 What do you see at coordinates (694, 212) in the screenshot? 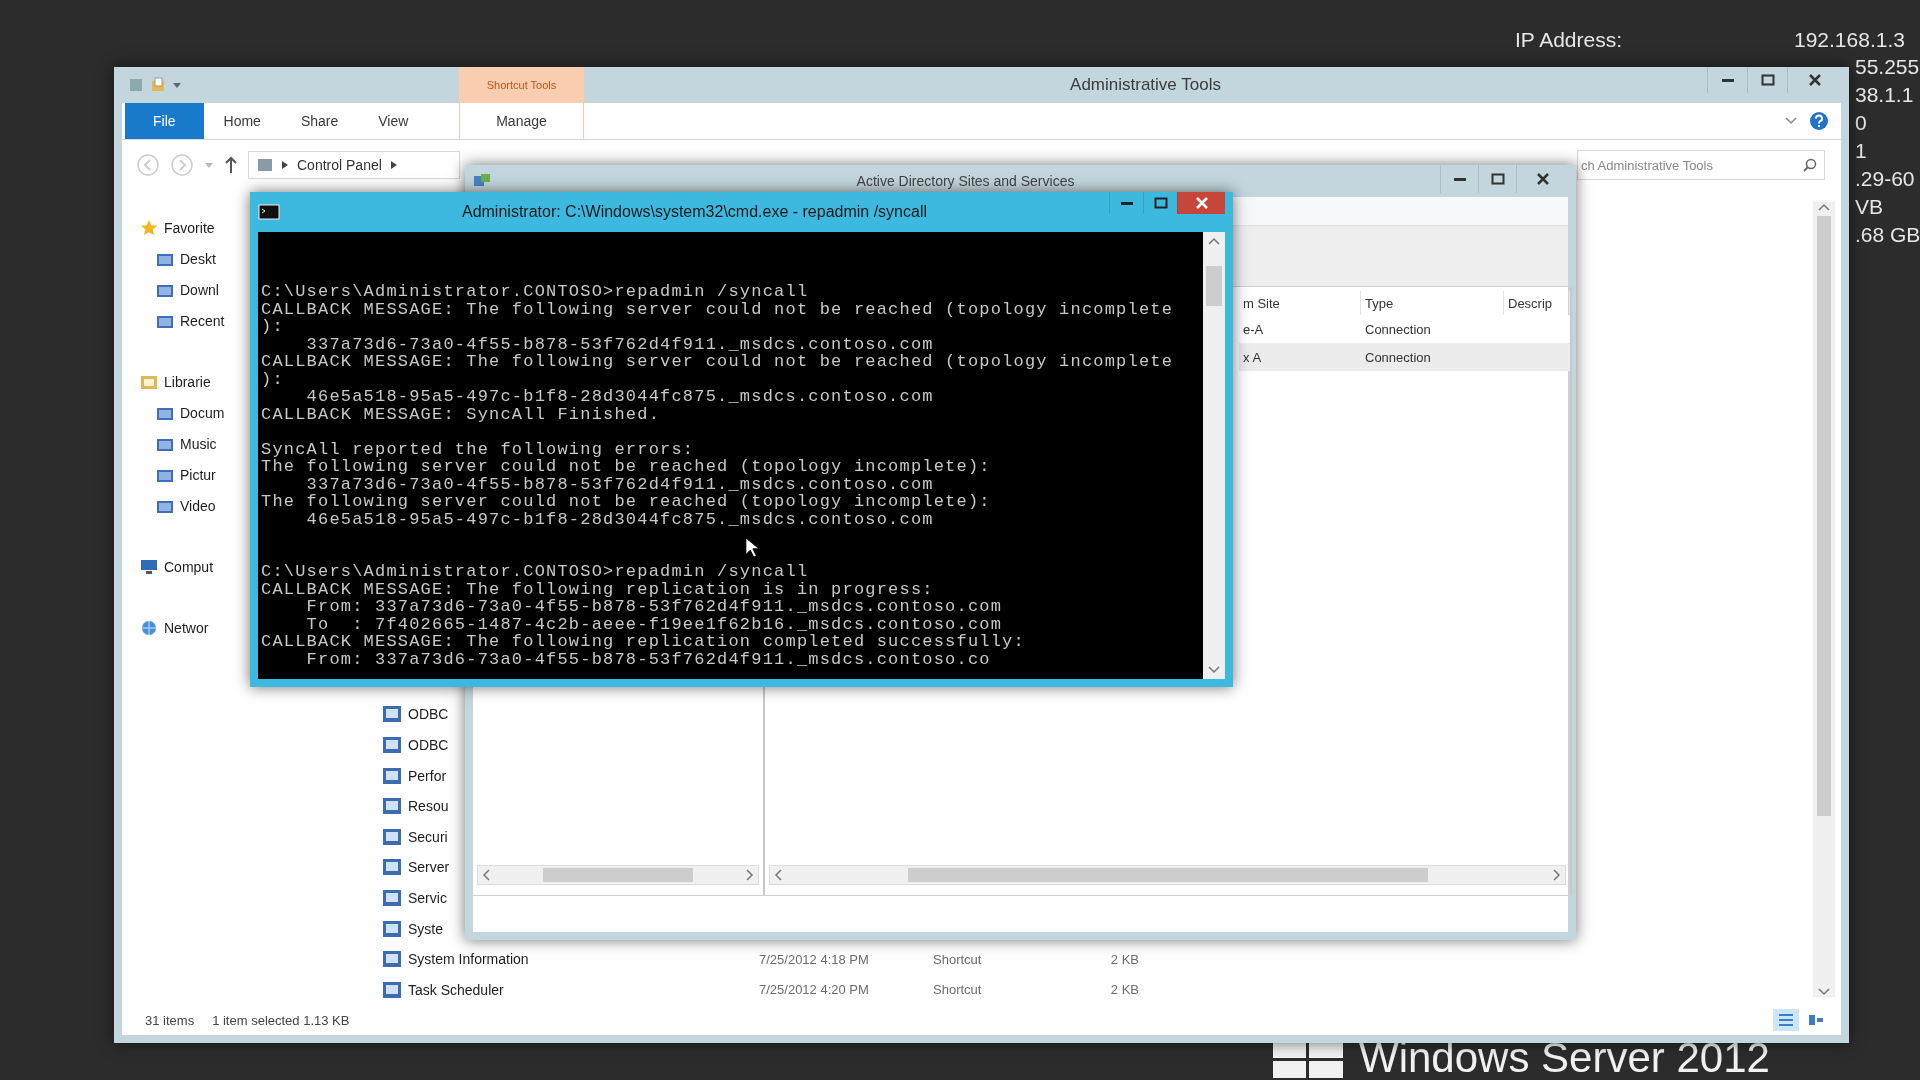
I see `window-title: Administrator: C:\Windows\system32\cmd.exe - repadmin /syncall` at bounding box center [694, 212].